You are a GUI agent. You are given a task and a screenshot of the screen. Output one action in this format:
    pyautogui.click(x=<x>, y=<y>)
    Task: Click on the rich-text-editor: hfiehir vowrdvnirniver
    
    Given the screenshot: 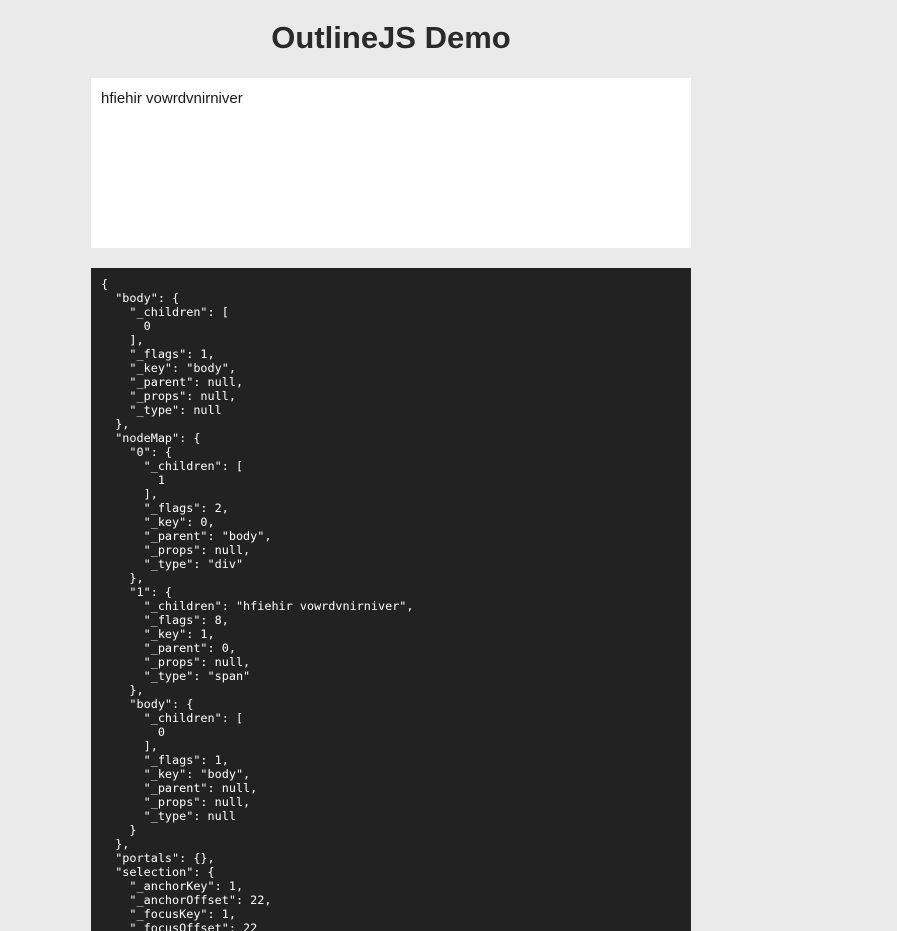 What is the action you would take?
    pyautogui.click(x=391, y=163)
    